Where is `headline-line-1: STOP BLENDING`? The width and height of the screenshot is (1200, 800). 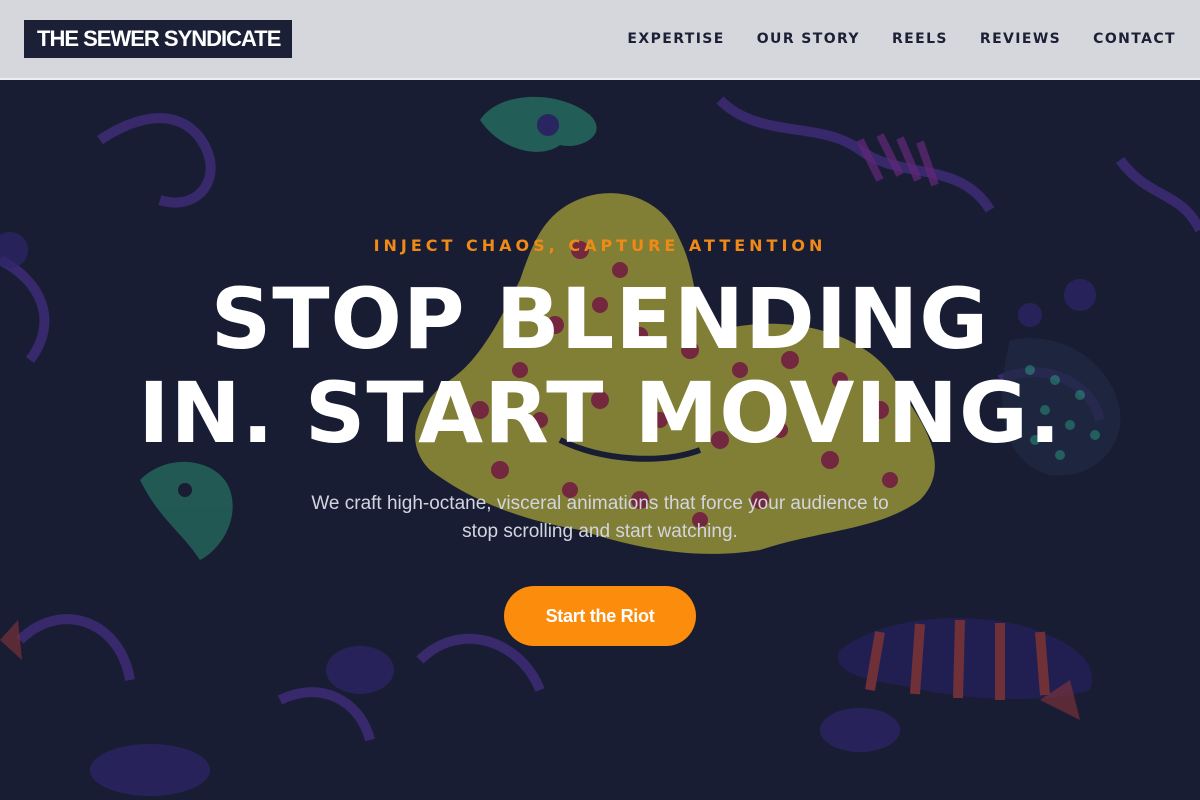
headline-line-1: STOP BLENDING is located at coordinates (600, 319).